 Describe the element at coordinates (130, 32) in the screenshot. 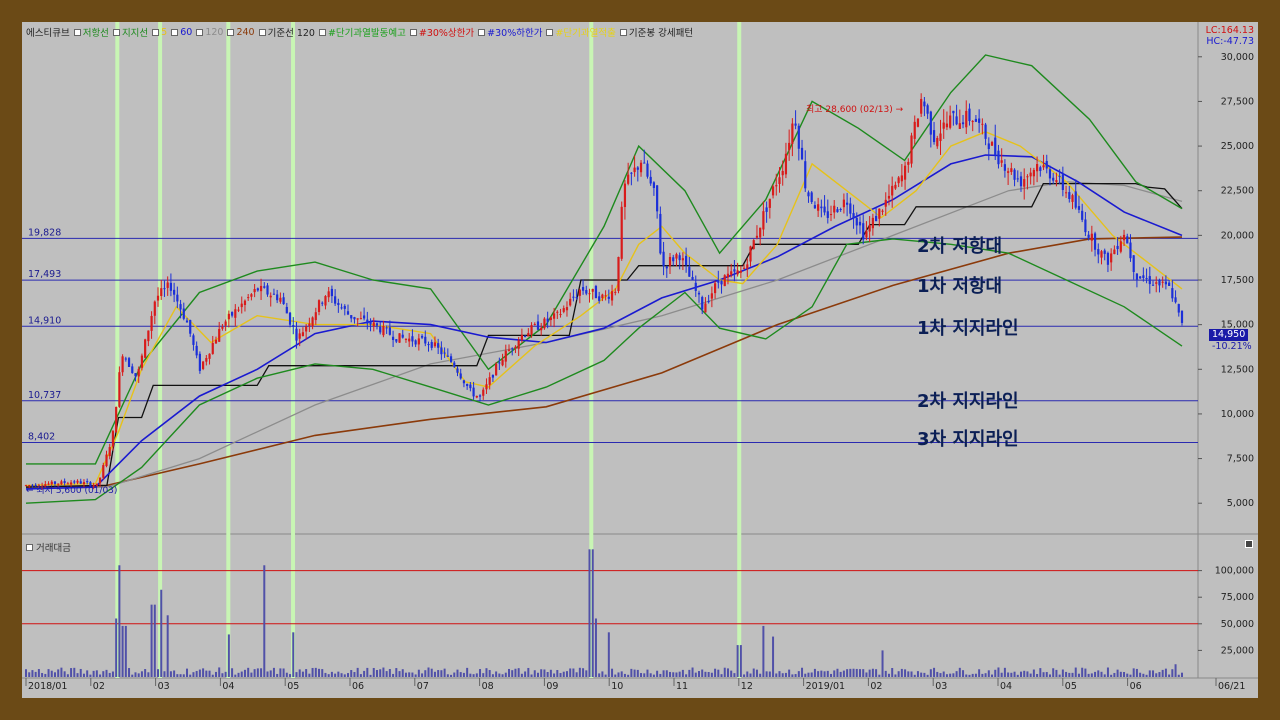

I see `legend-item: 지지선` at that location.